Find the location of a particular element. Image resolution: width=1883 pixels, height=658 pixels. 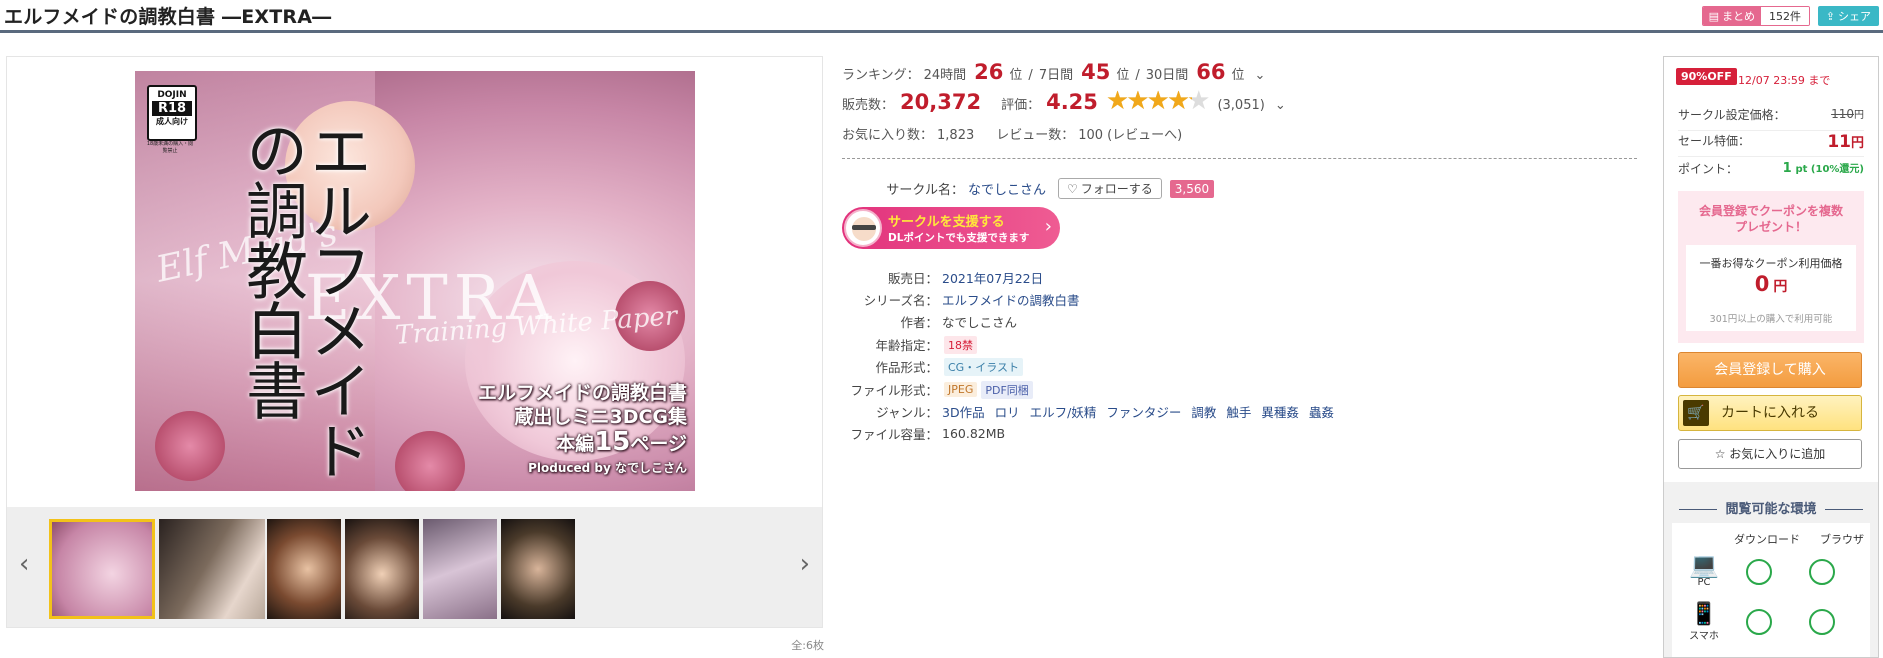

rose-decoration is located at coordinates (190, 446).